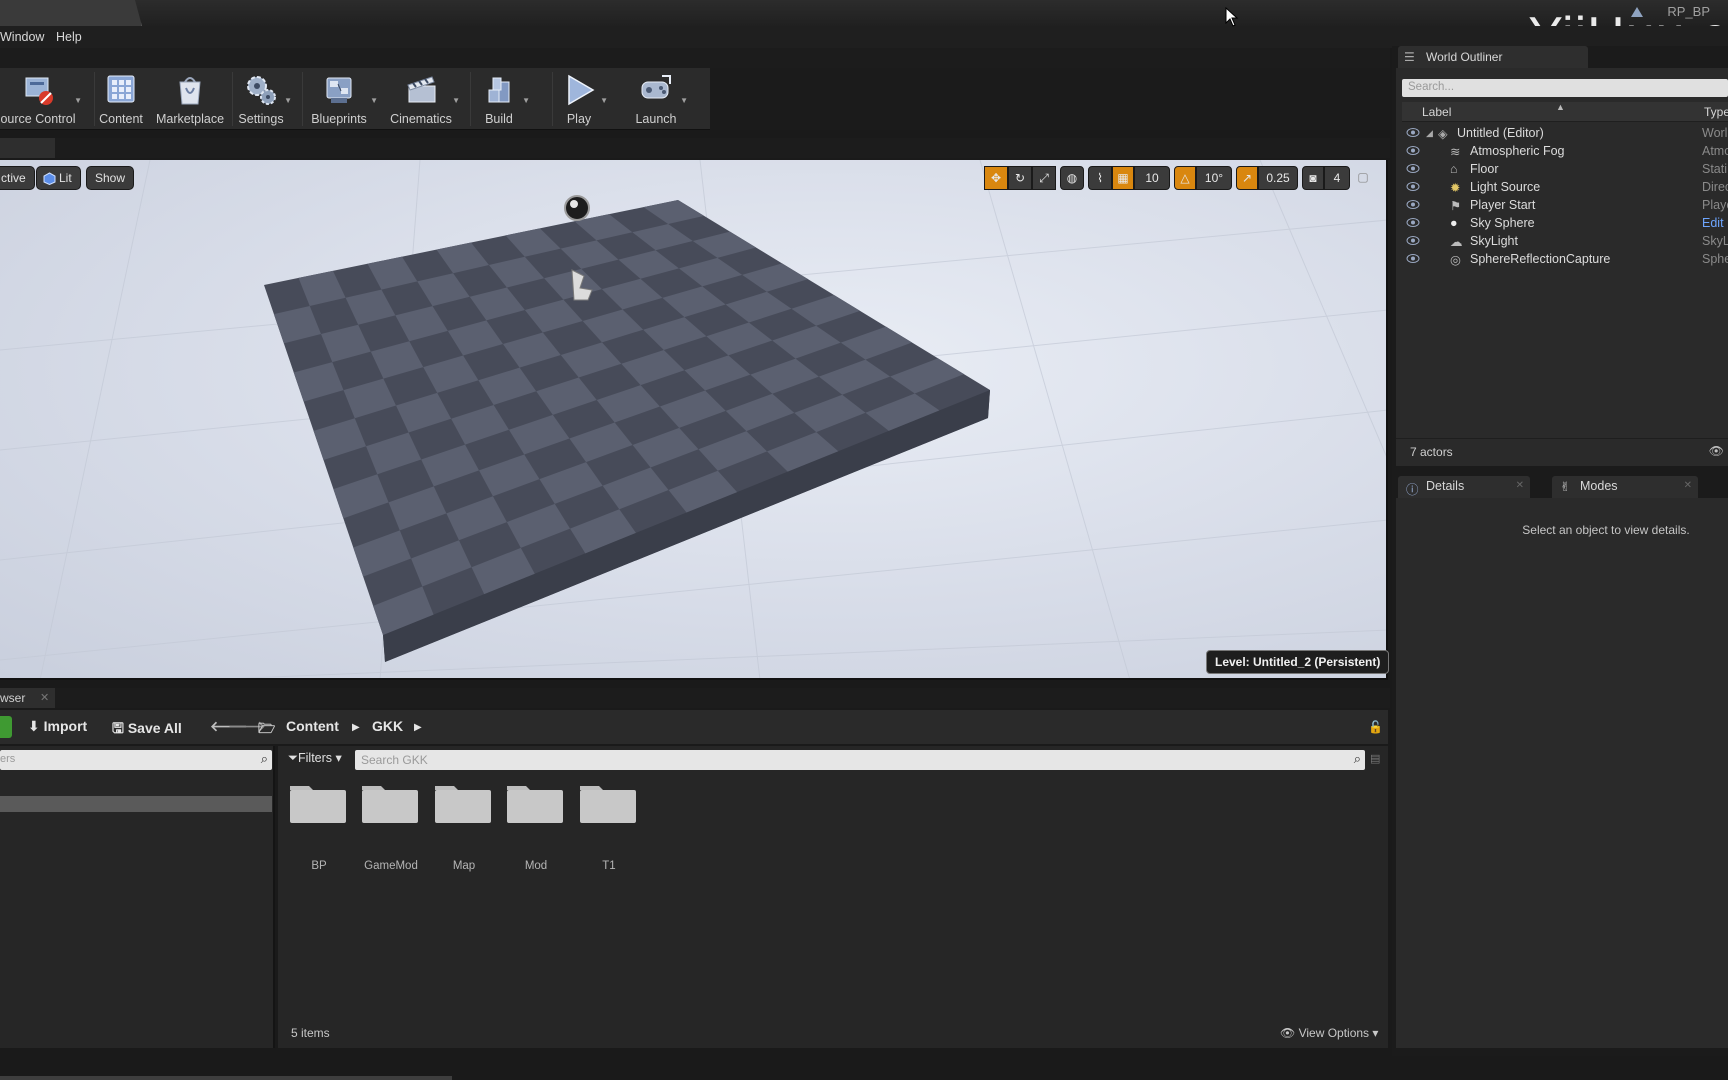 The width and height of the screenshot is (1728, 1080). I want to click on outliner-row-world: ◢ ◈ Untitled (Editor) World, so click(1565, 133).